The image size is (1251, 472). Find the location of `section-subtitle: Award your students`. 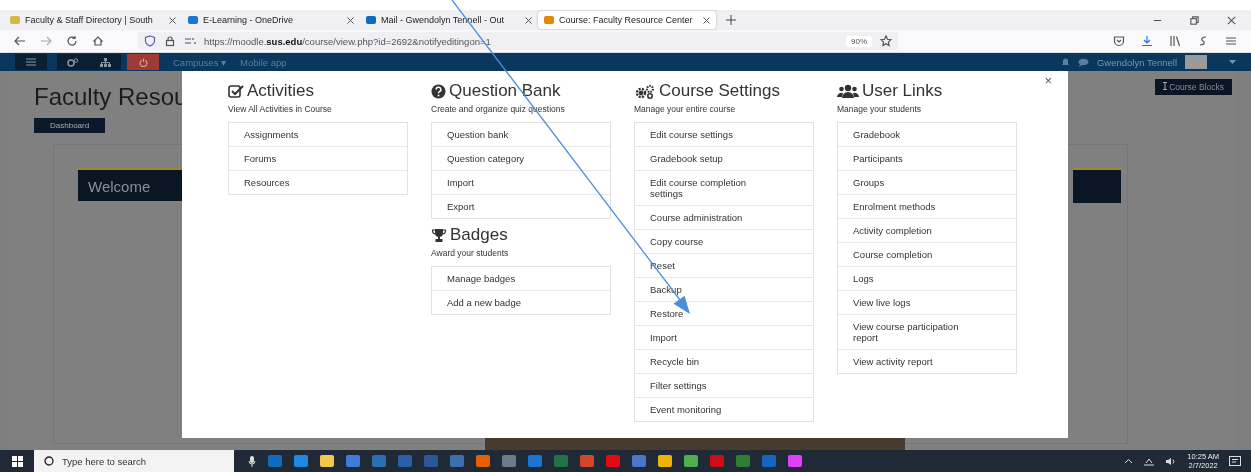

section-subtitle: Award your students is located at coordinates (470, 253).